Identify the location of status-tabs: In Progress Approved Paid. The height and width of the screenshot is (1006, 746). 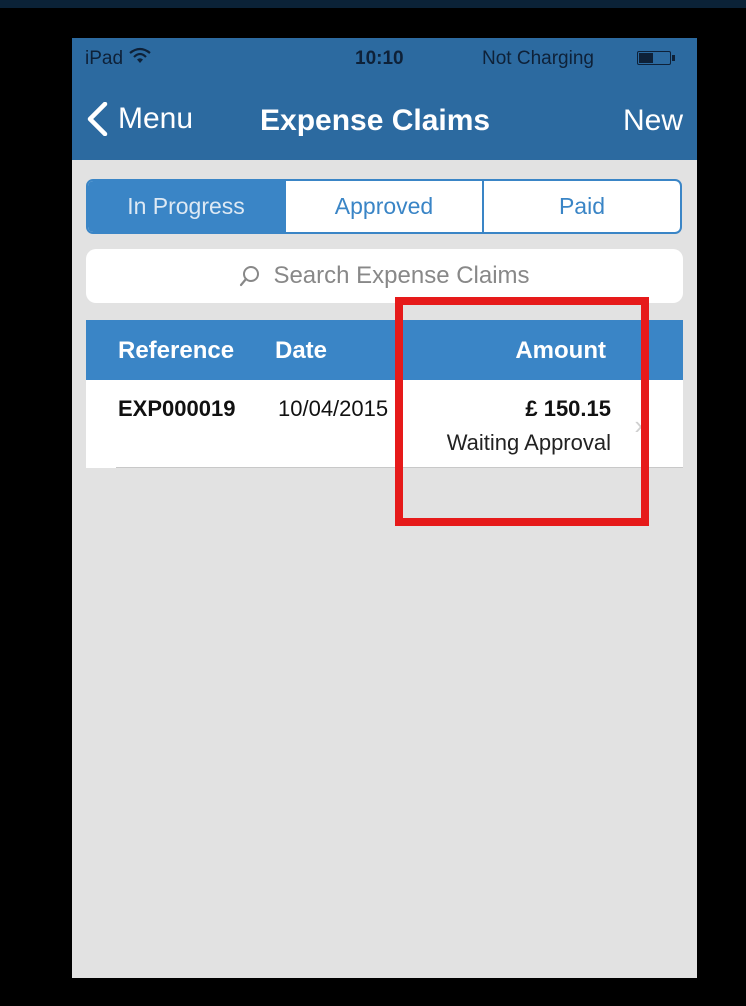
(384, 206).